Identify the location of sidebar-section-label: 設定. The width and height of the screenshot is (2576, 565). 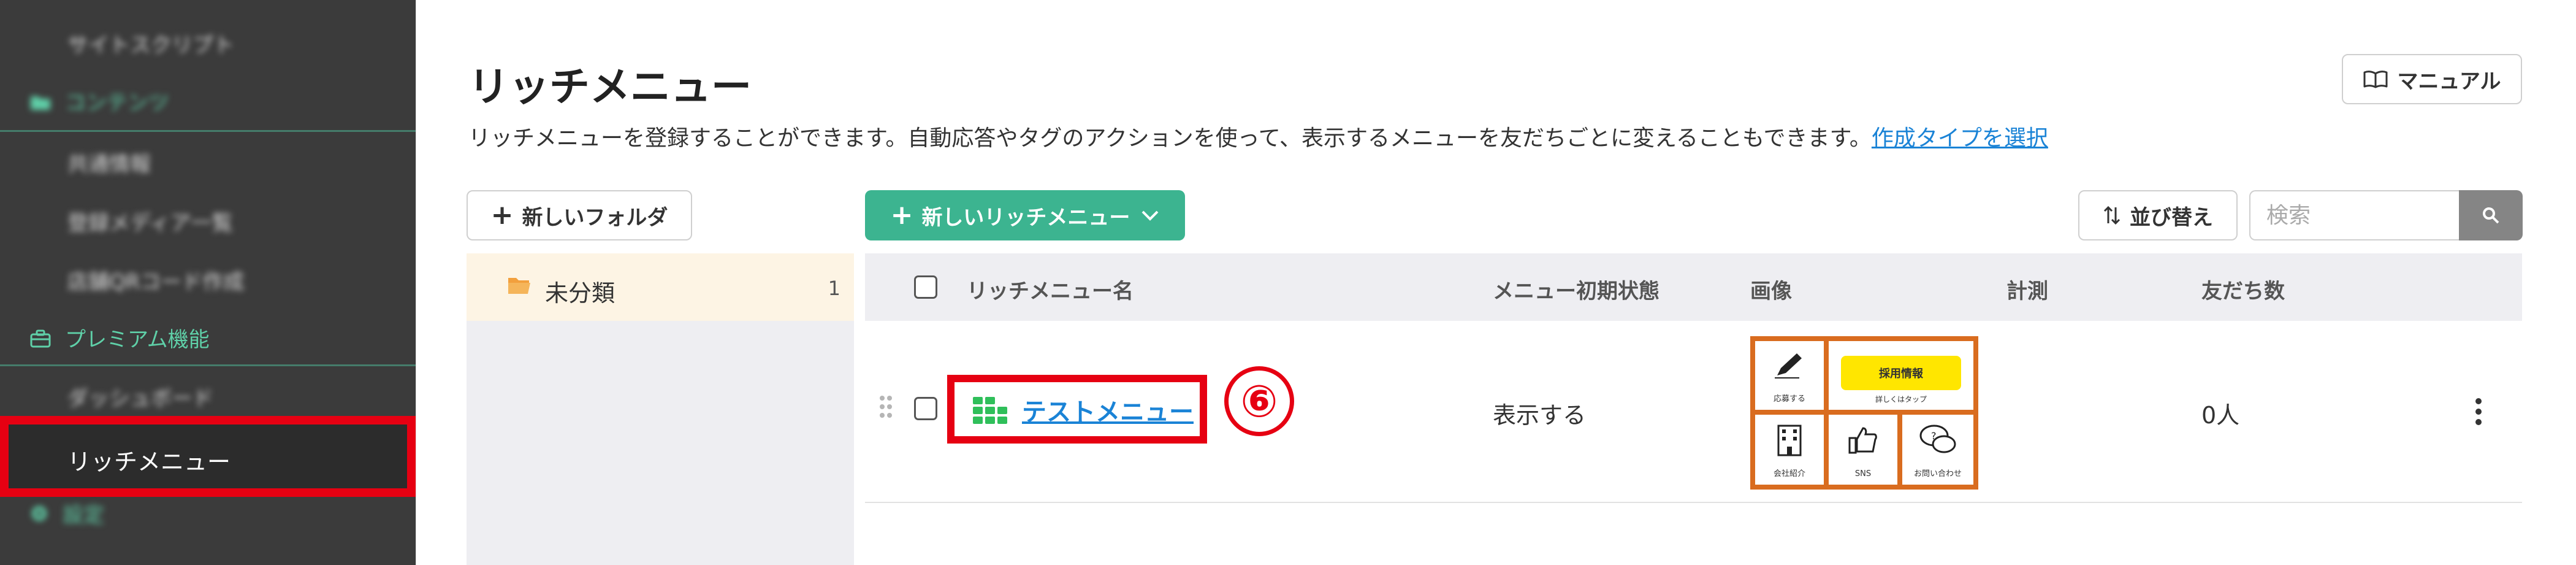
(83, 516).